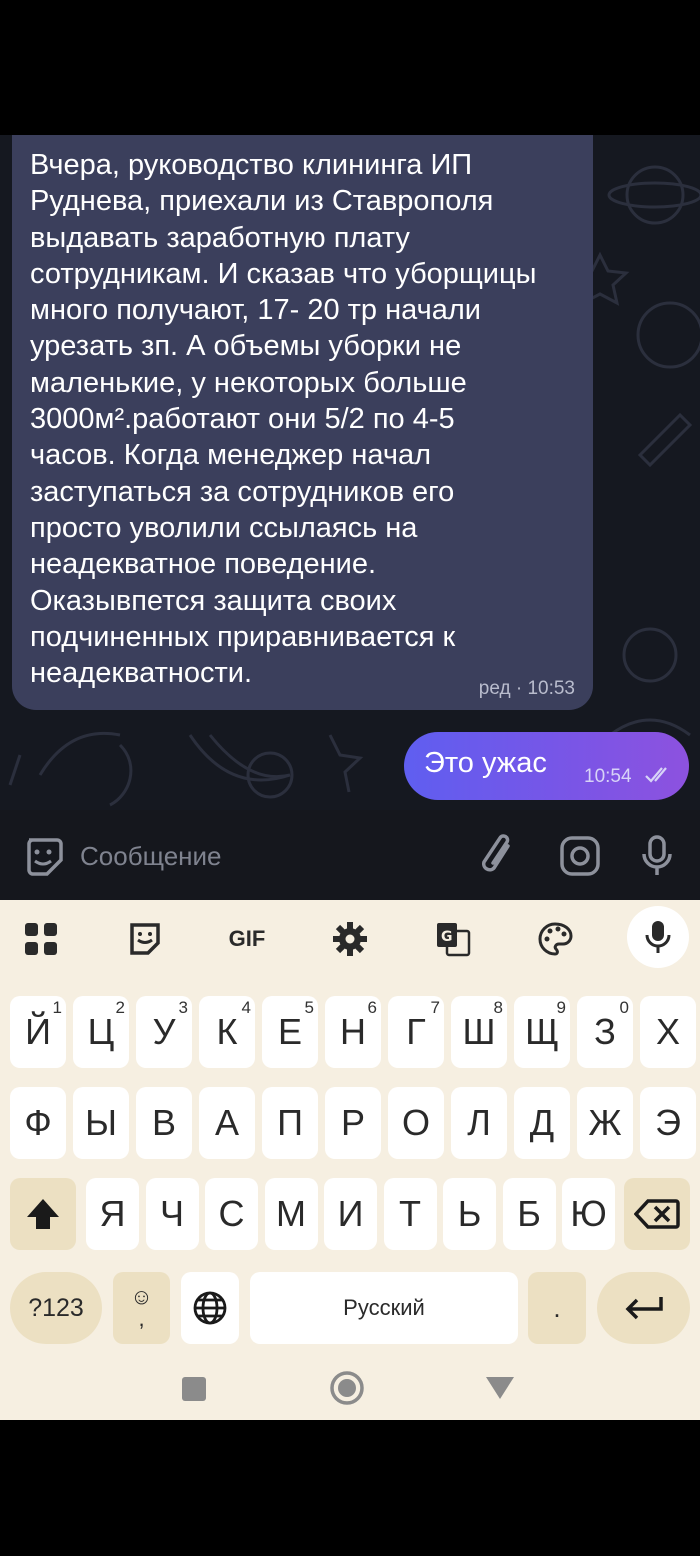 The width and height of the screenshot is (700, 1556). I want to click on key-label: Г, so click(416, 1031).